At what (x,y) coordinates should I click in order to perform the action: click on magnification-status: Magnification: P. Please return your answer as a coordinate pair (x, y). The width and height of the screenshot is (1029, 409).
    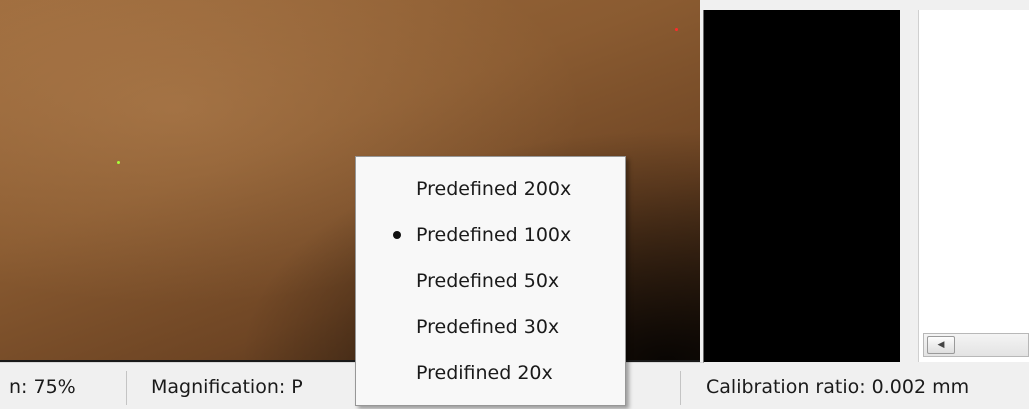
    Looking at the image, I should click on (227, 387).